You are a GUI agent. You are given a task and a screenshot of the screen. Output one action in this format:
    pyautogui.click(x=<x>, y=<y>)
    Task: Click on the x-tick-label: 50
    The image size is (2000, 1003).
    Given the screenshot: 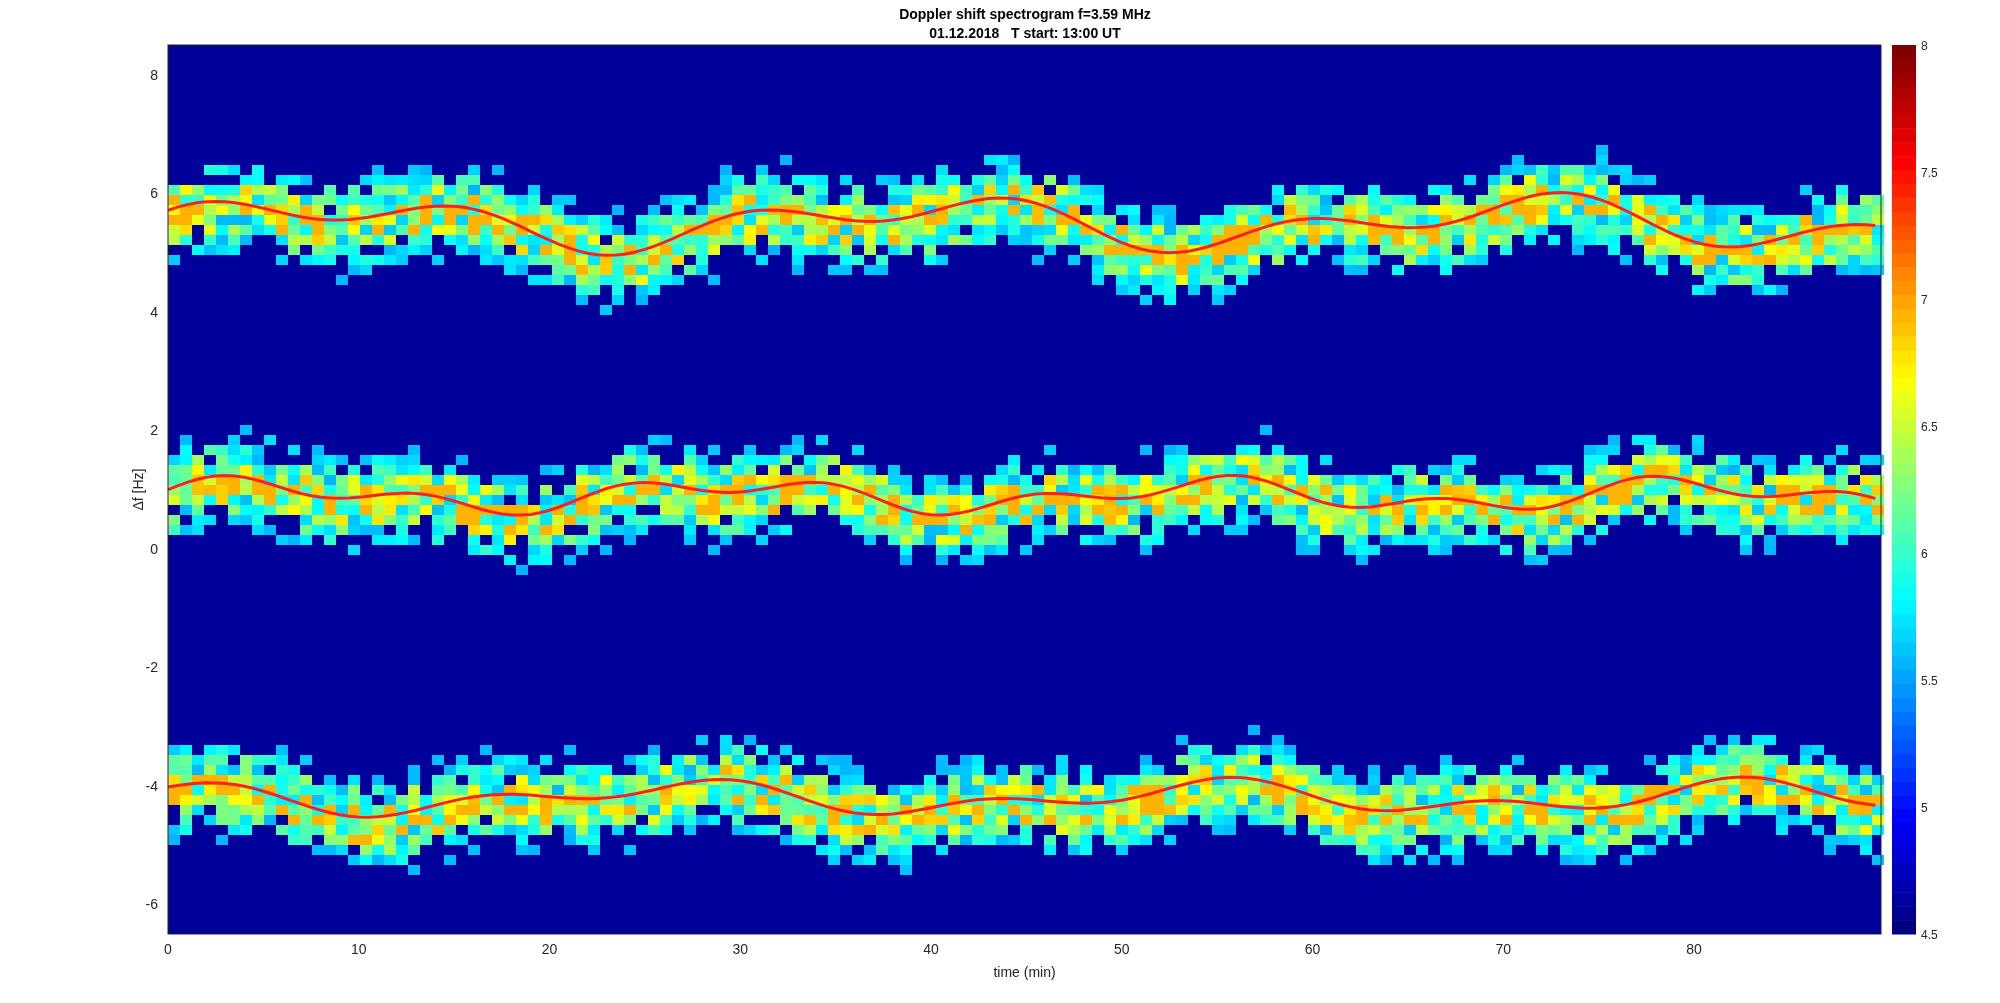 What is the action you would take?
    pyautogui.click(x=1122, y=949)
    